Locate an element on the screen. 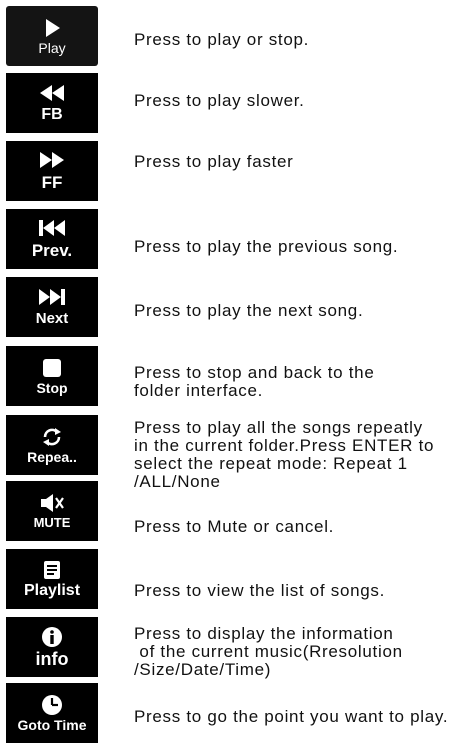 The width and height of the screenshot is (470, 743). fast-backward-label: FB is located at coordinates (52, 114).